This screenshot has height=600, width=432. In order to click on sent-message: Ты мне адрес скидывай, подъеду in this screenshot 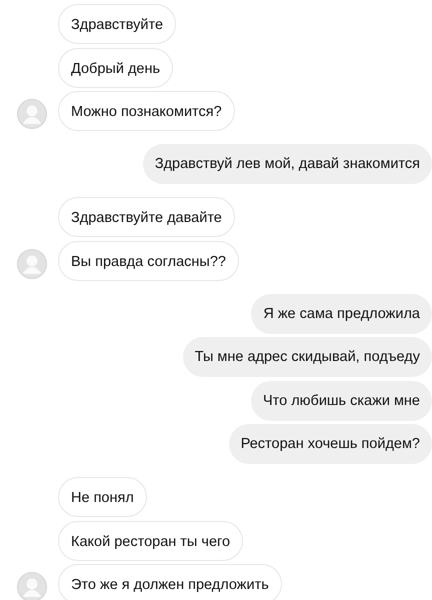, I will do `click(307, 357)`.